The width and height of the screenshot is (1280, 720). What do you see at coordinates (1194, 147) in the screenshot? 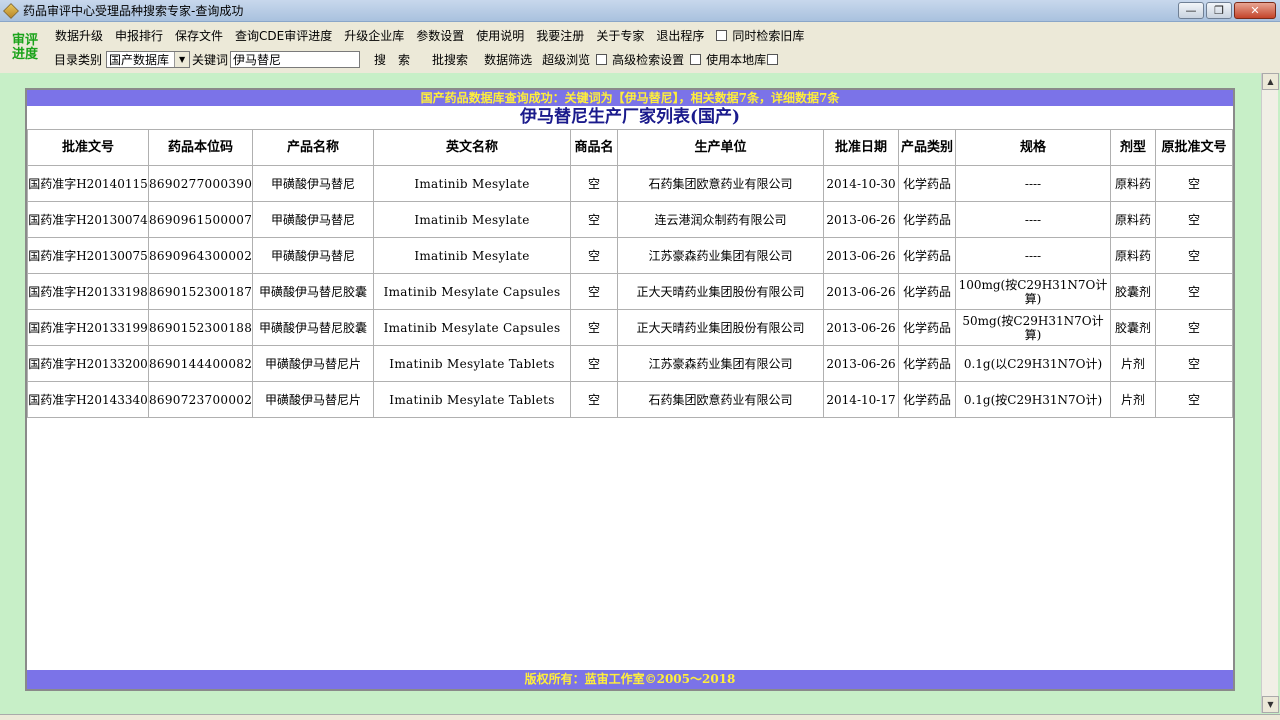
I see `col-original-approval-no: 原批准文号` at bounding box center [1194, 147].